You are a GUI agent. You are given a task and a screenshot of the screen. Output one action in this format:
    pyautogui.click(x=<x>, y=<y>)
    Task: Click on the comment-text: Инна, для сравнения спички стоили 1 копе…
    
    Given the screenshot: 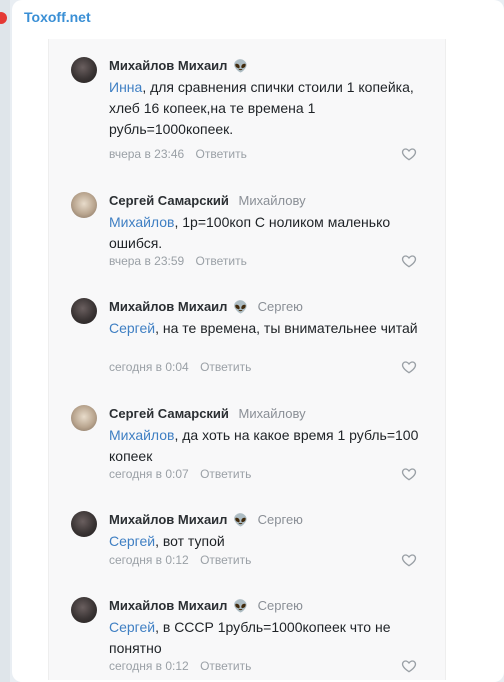 What is the action you would take?
    pyautogui.click(x=274, y=108)
    